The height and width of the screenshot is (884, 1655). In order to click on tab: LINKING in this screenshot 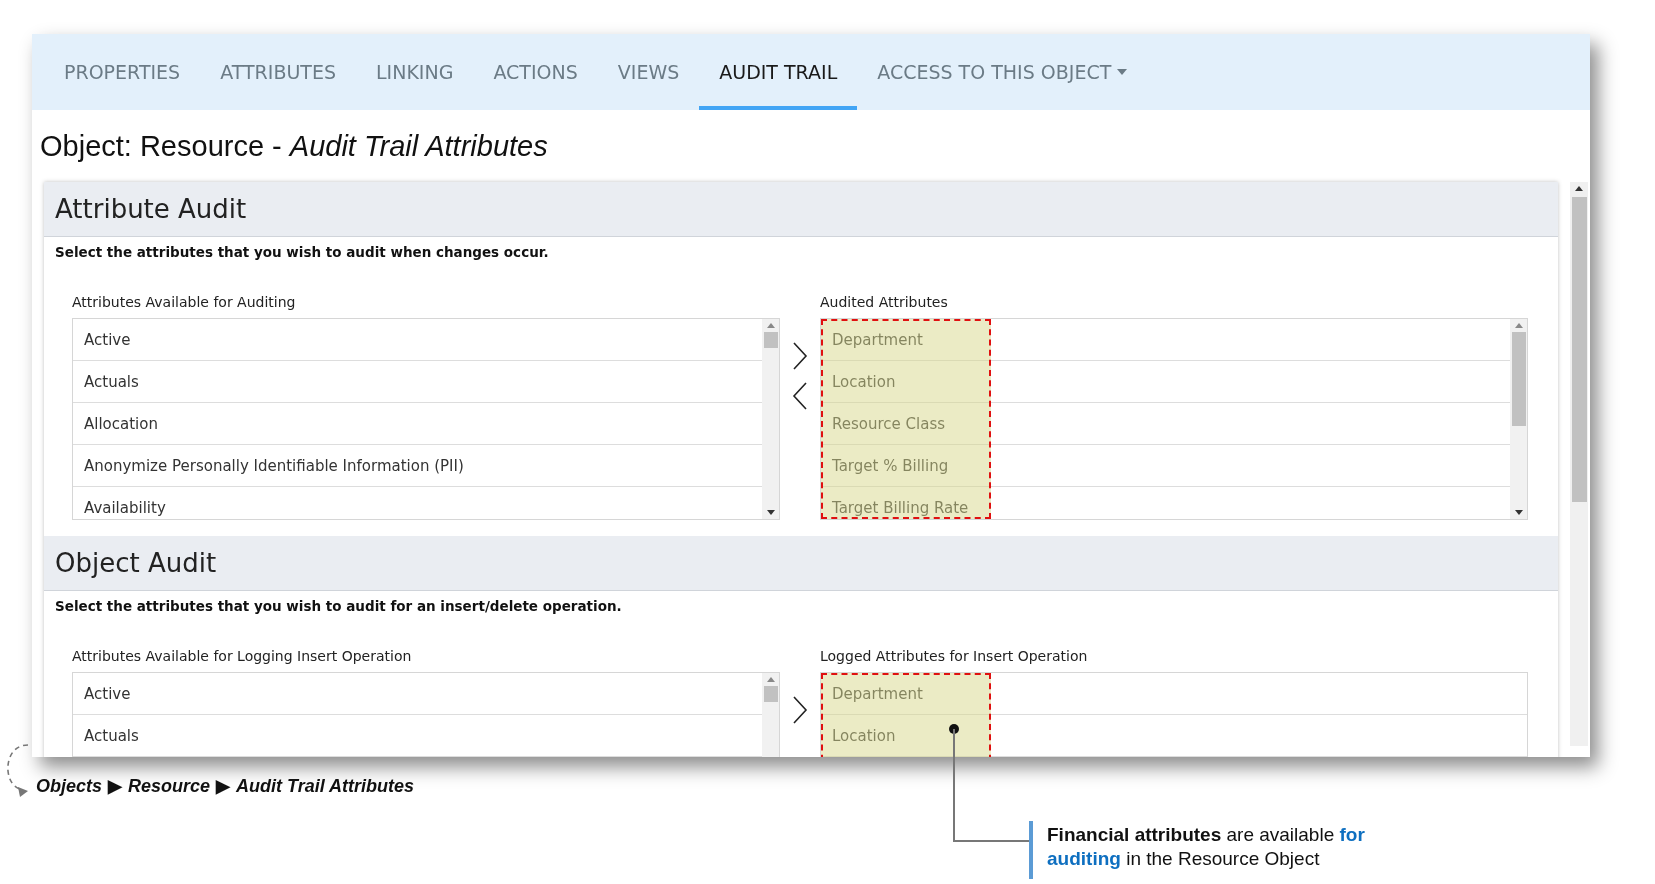, I will do `click(415, 72)`.